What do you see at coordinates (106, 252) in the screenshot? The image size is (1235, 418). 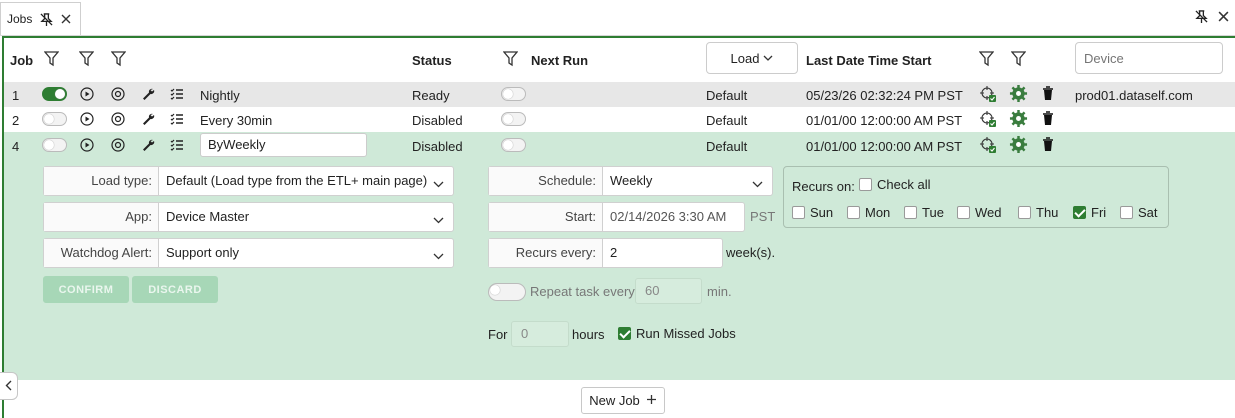 I see `watchdog-label: Watchdog Alert:` at bounding box center [106, 252].